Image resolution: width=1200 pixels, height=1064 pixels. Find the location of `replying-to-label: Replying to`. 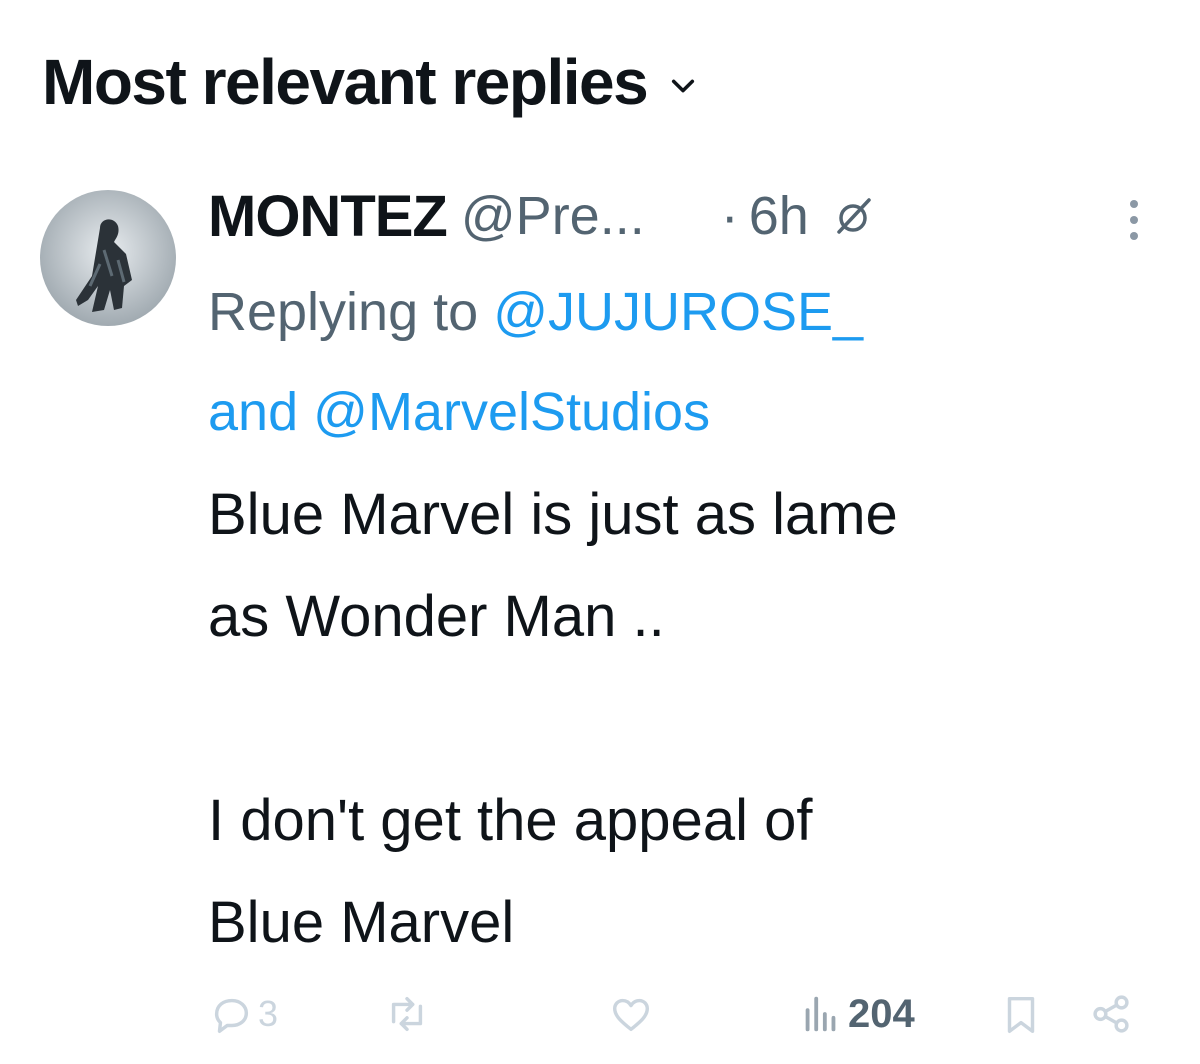

replying-to-label: Replying to is located at coordinates (343, 312).